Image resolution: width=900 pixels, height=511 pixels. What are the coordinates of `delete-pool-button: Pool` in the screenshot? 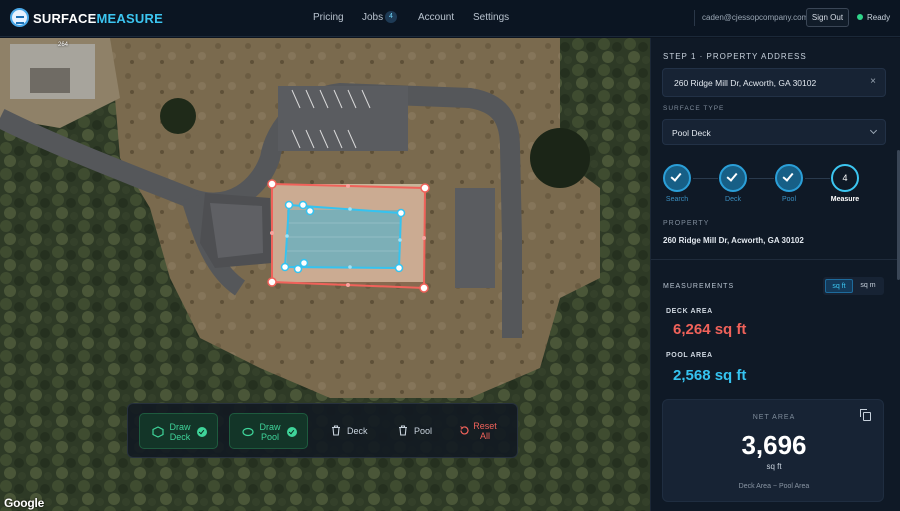 It's located at (415, 431).